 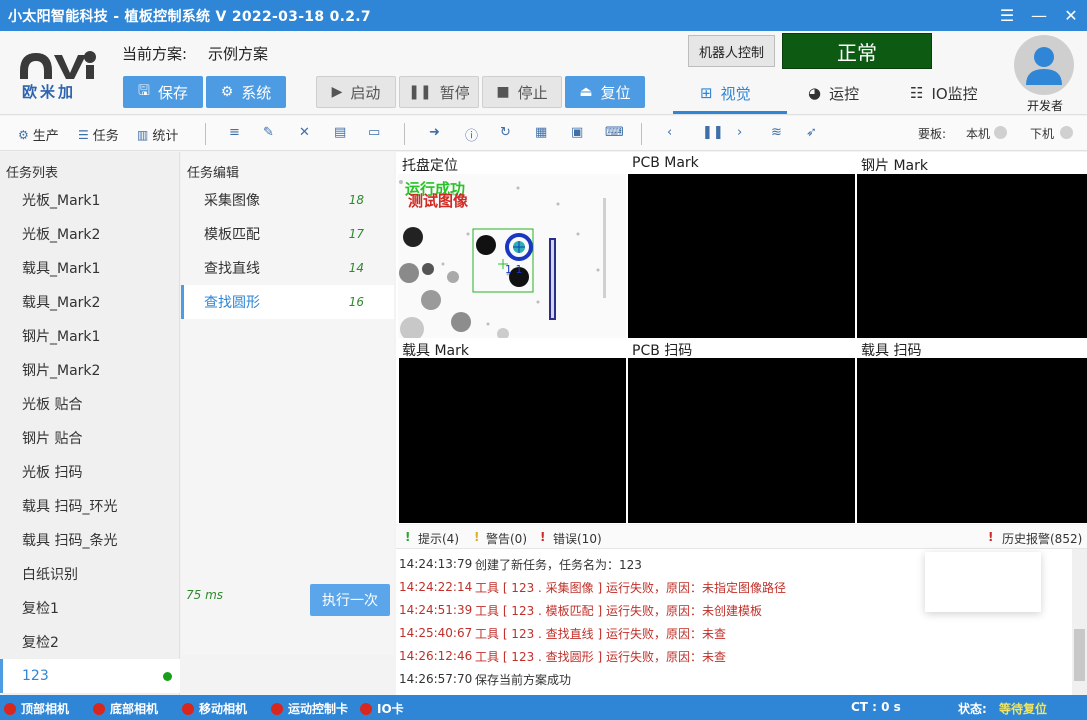 What do you see at coordinates (577, 538) in the screenshot?
I see `log-error-tab: 错误(10)` at bounding box center [577, 538].